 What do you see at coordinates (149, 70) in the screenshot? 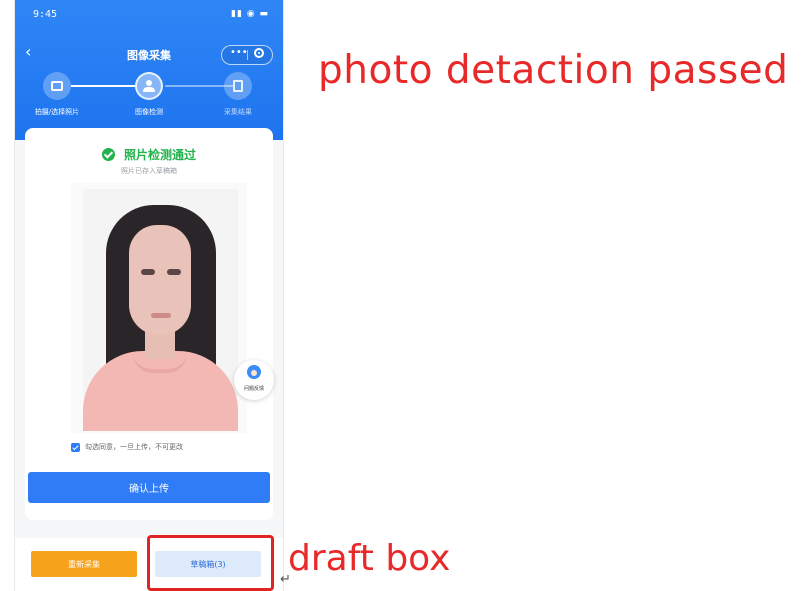
I see `header-background: 9:45 ▮▮ ◉ ▬ ‹ 图像采集 ••• 拍摄/选择照片 图像检测 采集结果` at bounding box center [149, 70].